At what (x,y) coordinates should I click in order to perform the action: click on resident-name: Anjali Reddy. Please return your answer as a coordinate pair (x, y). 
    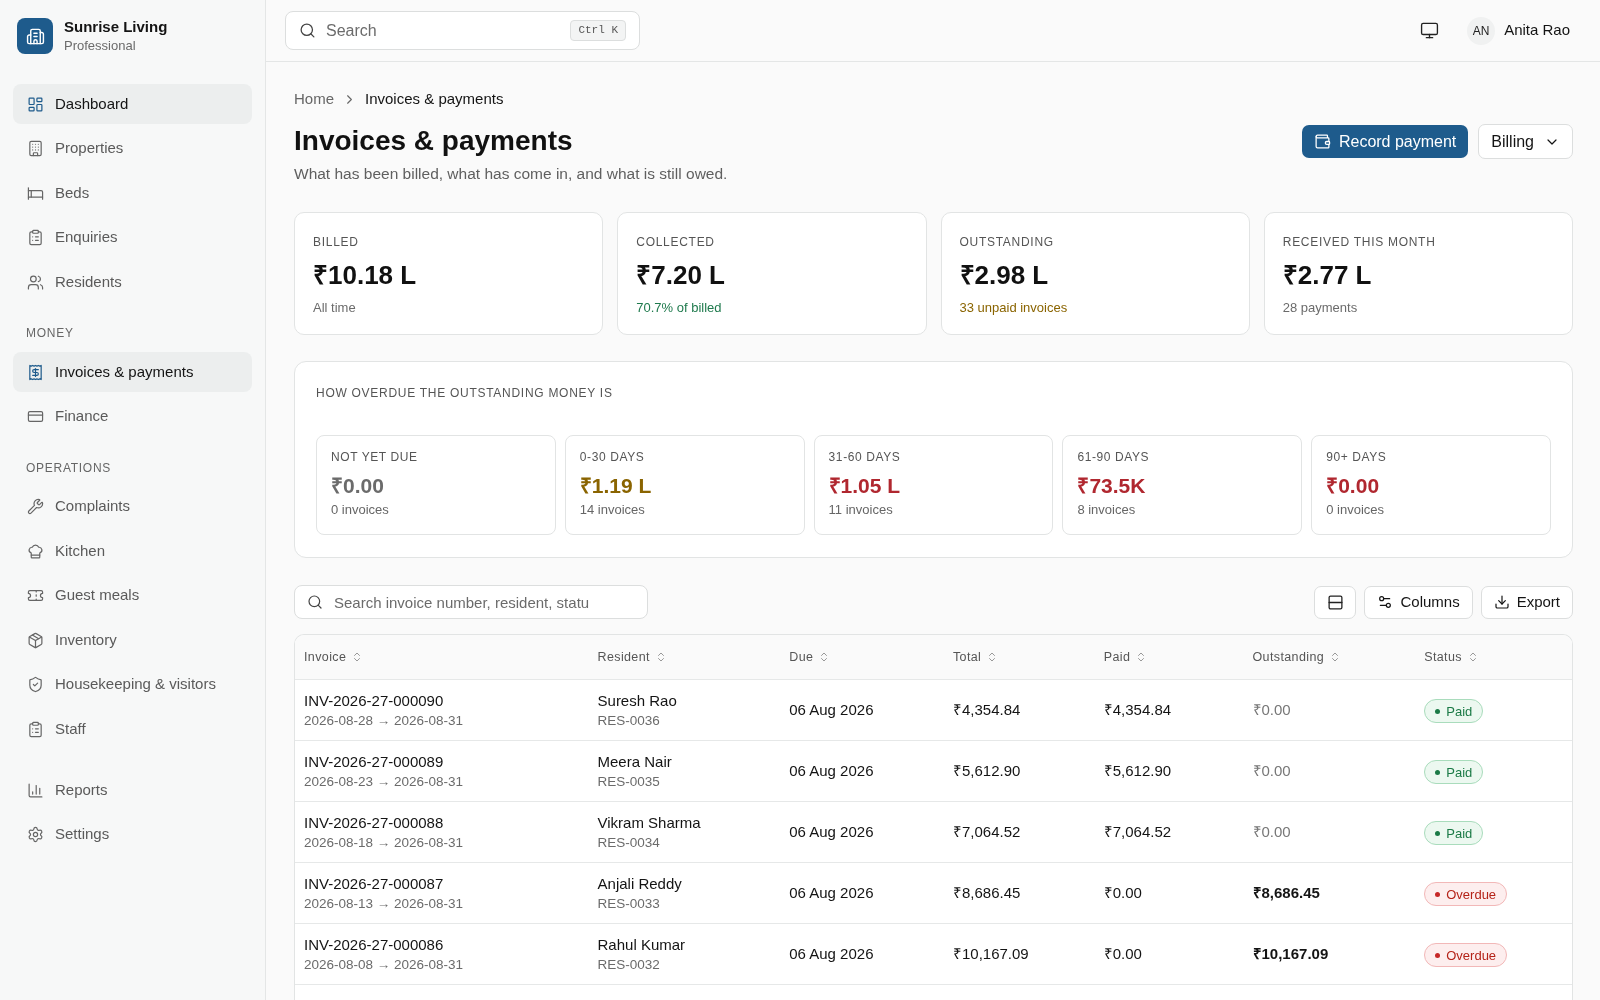
    Looking at the image, I should click on (640, 883).